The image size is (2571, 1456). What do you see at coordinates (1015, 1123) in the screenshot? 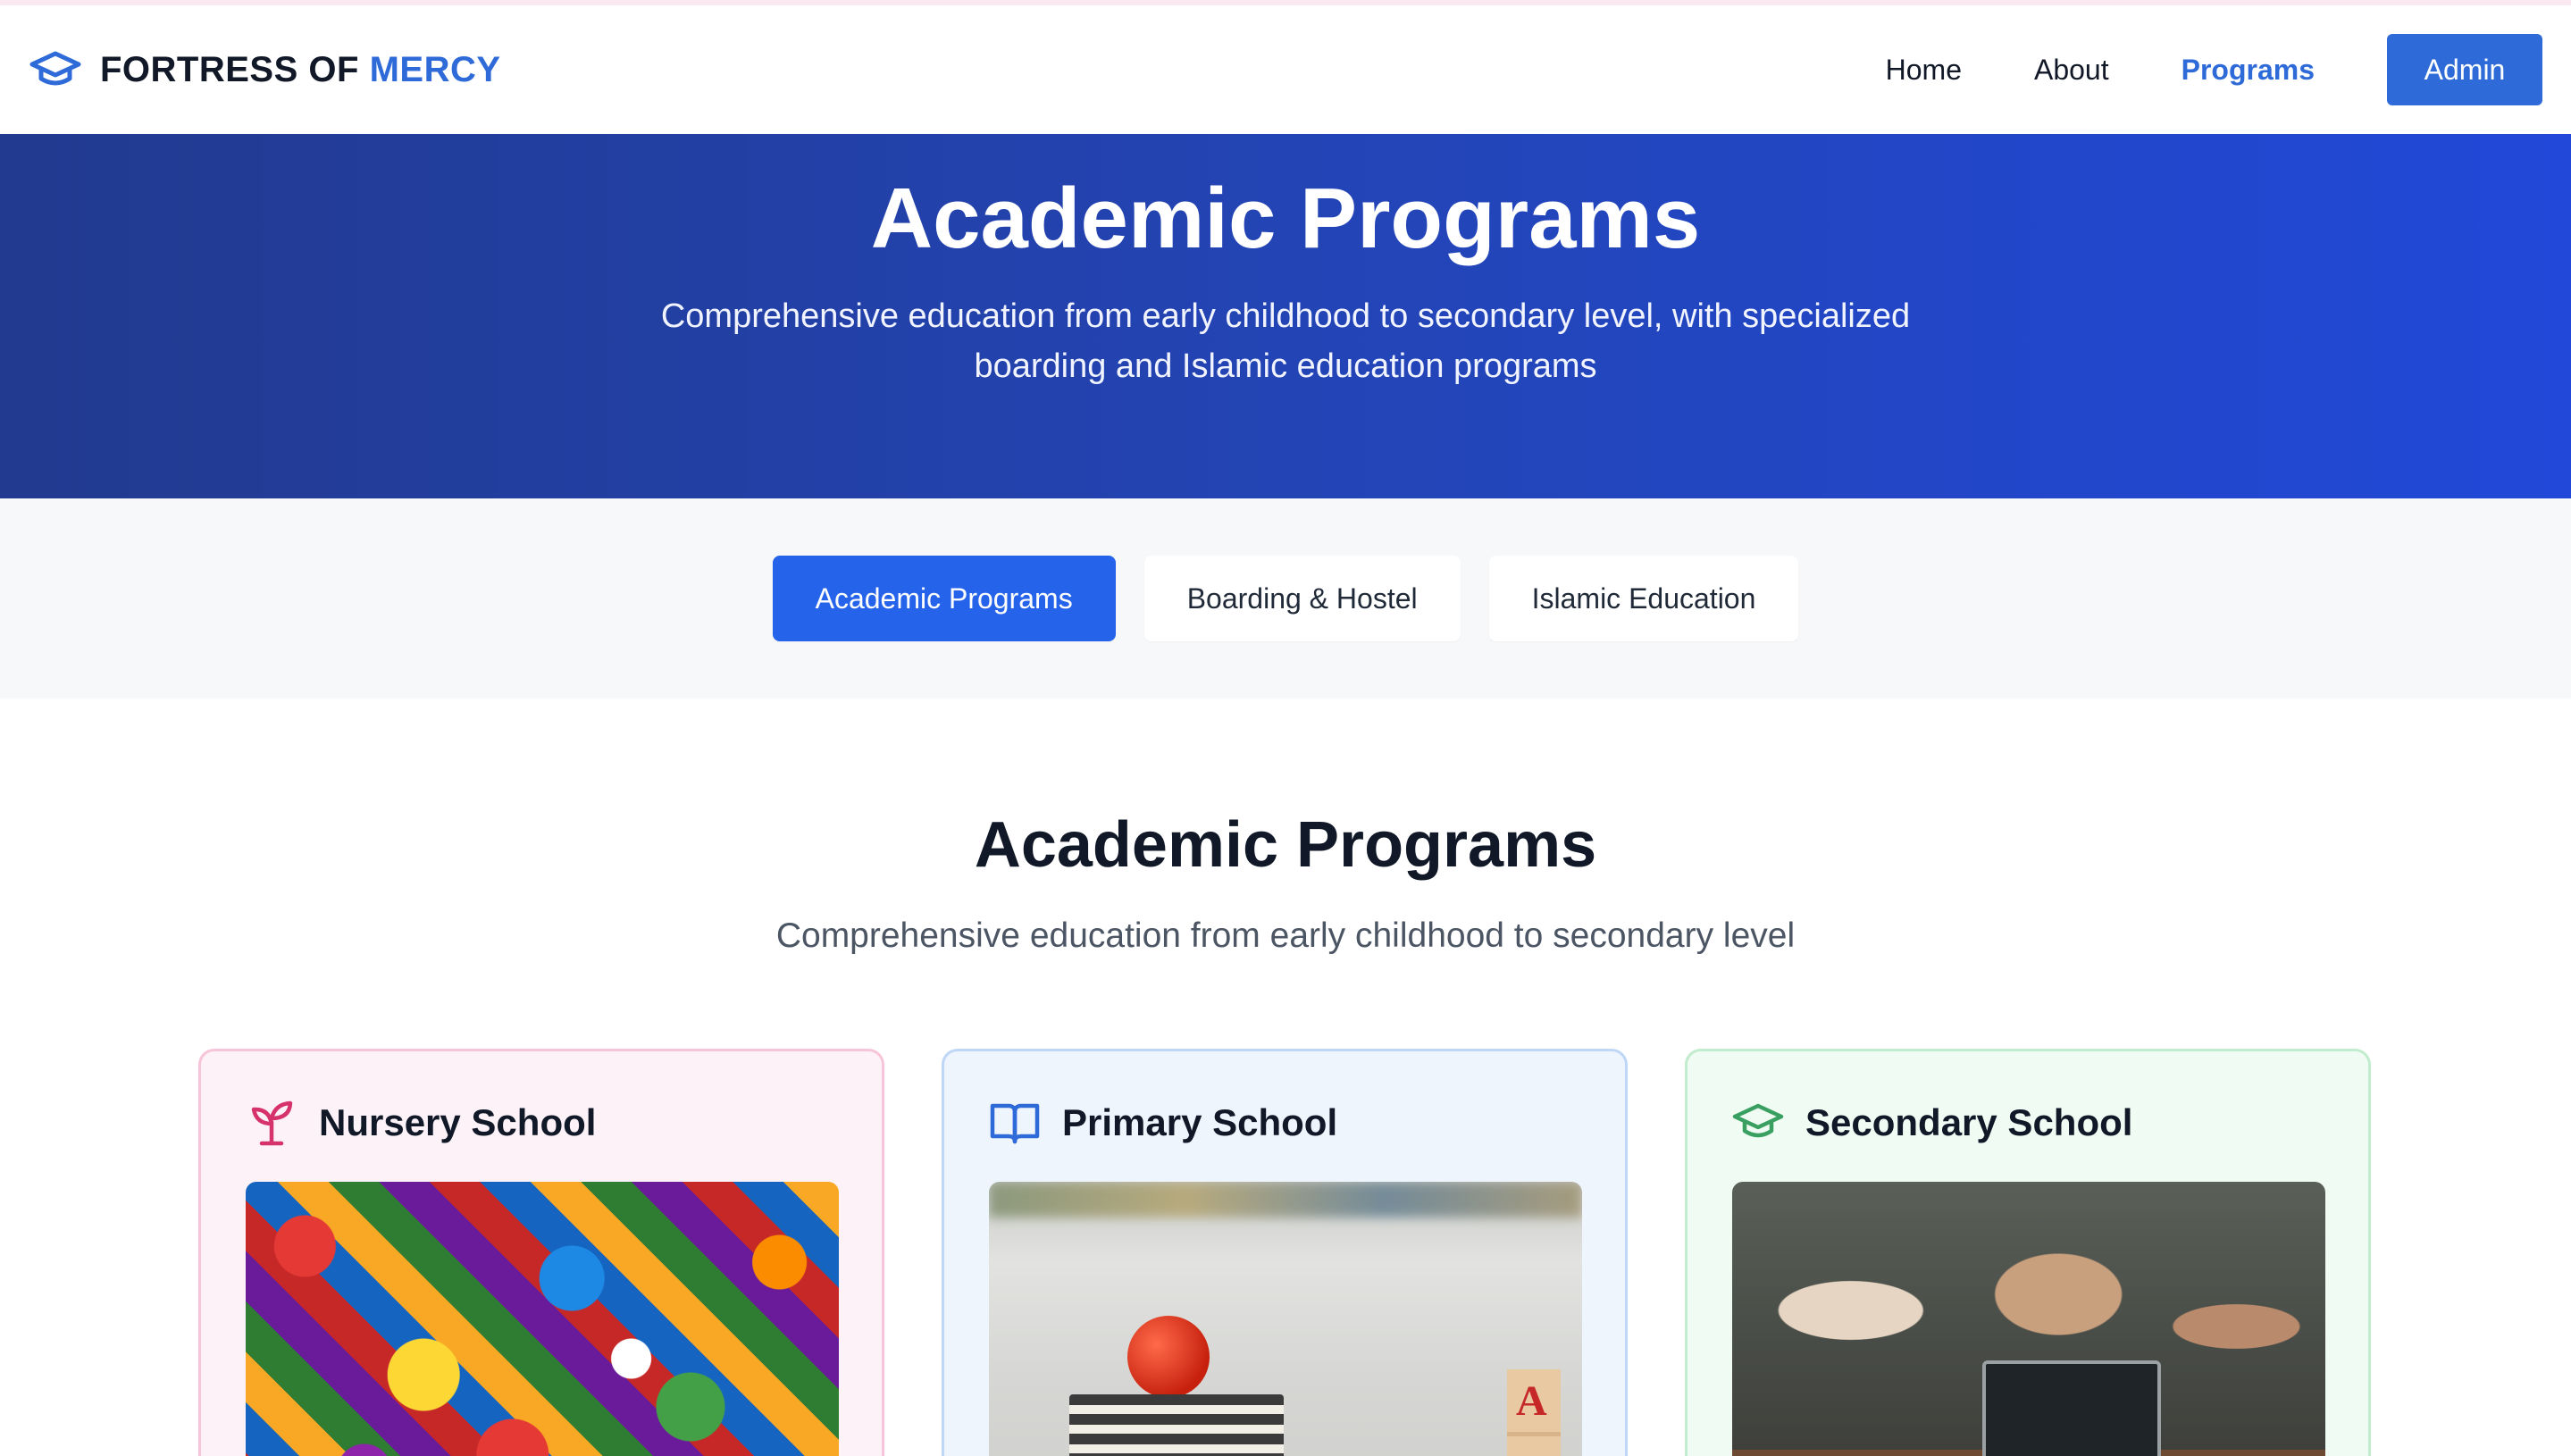
I see `open-book-icon` at bounding box center [1015, 1123].